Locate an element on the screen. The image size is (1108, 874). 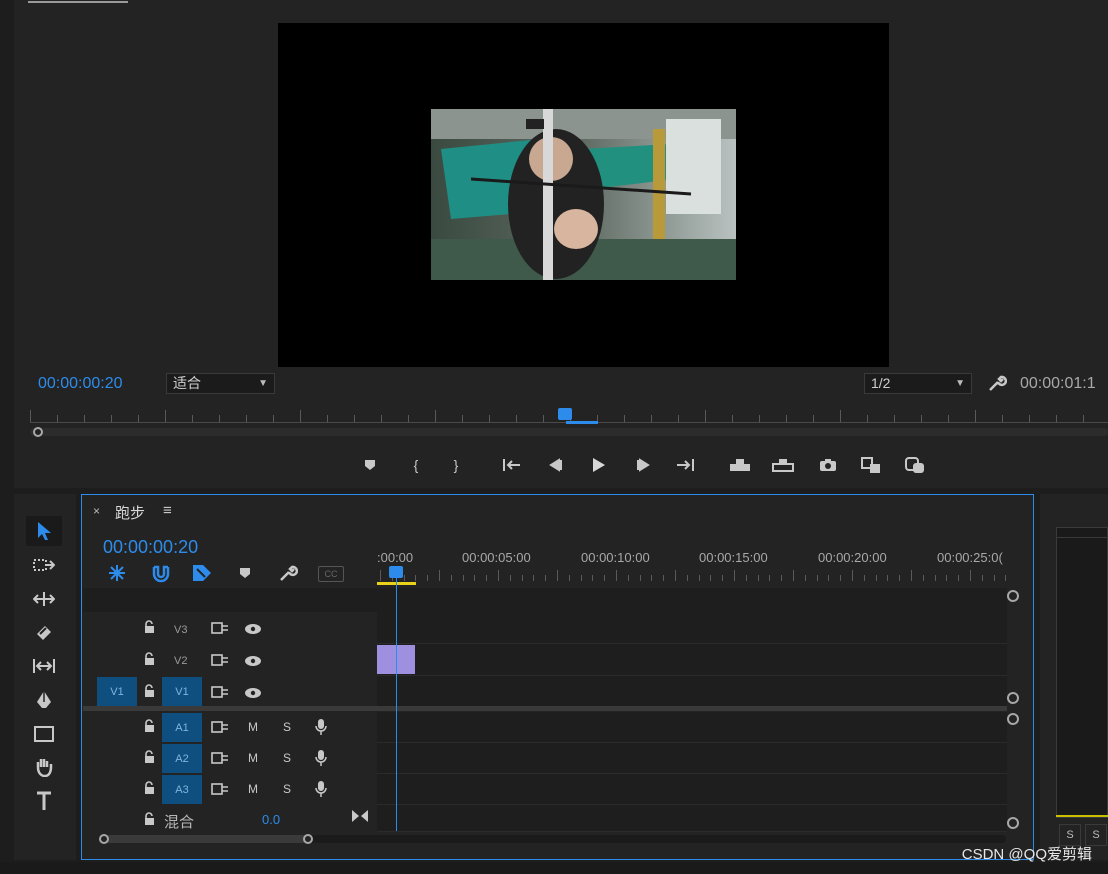
ruler-label: 00:00:15:00 is located at coordinates (733, 557).